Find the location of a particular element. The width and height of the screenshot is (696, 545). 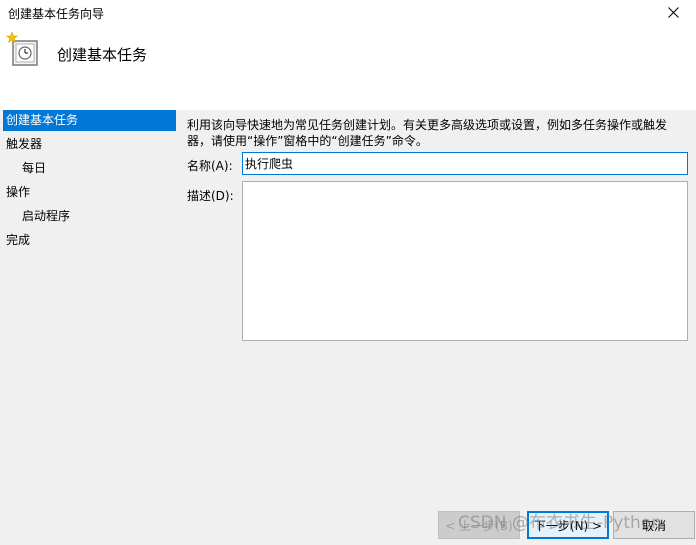

nav-item-trigger: 触发器 is located at coordinates (89, 144).